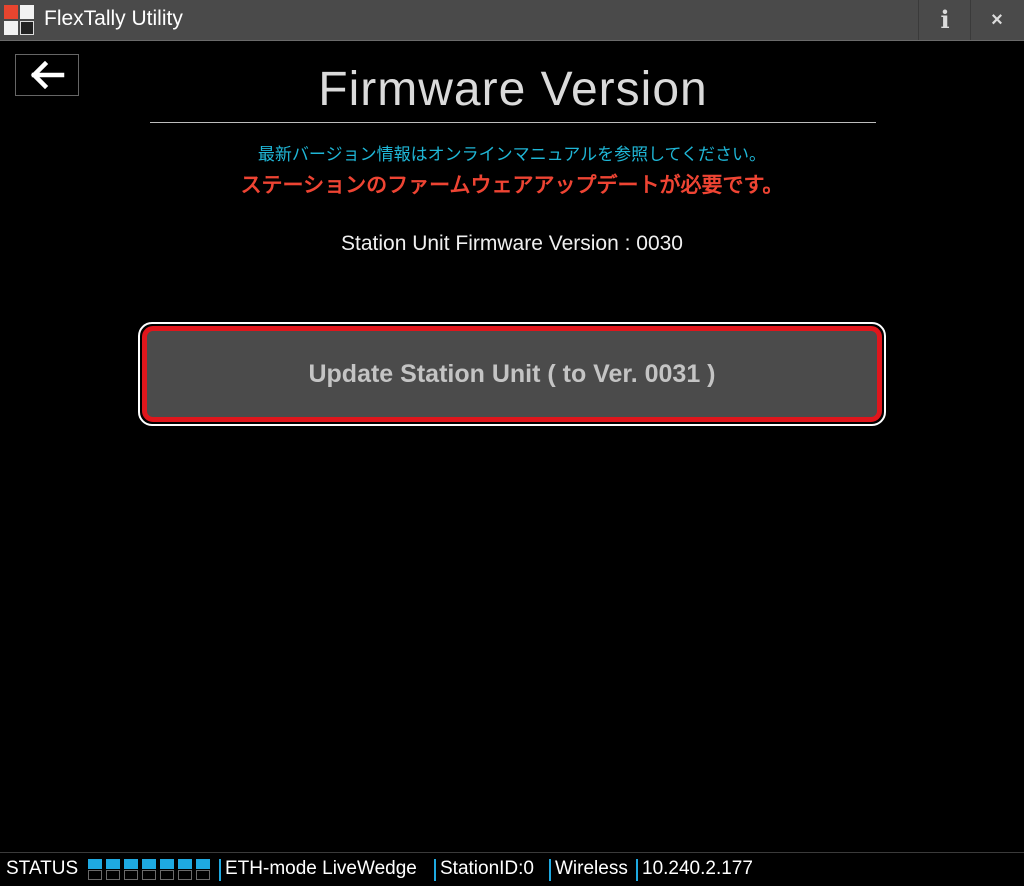  I want to click on title-divider, so click(513, 122).